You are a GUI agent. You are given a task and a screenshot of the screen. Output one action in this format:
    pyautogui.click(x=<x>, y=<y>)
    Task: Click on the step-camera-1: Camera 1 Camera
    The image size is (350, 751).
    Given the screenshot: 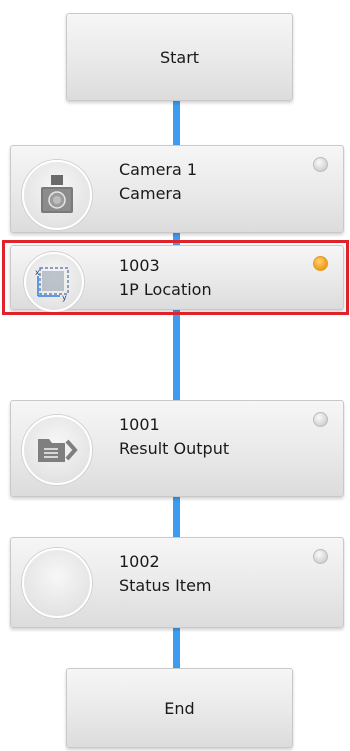 What is the action you would take?
    pyautogui.click(x=177, y=189)
    